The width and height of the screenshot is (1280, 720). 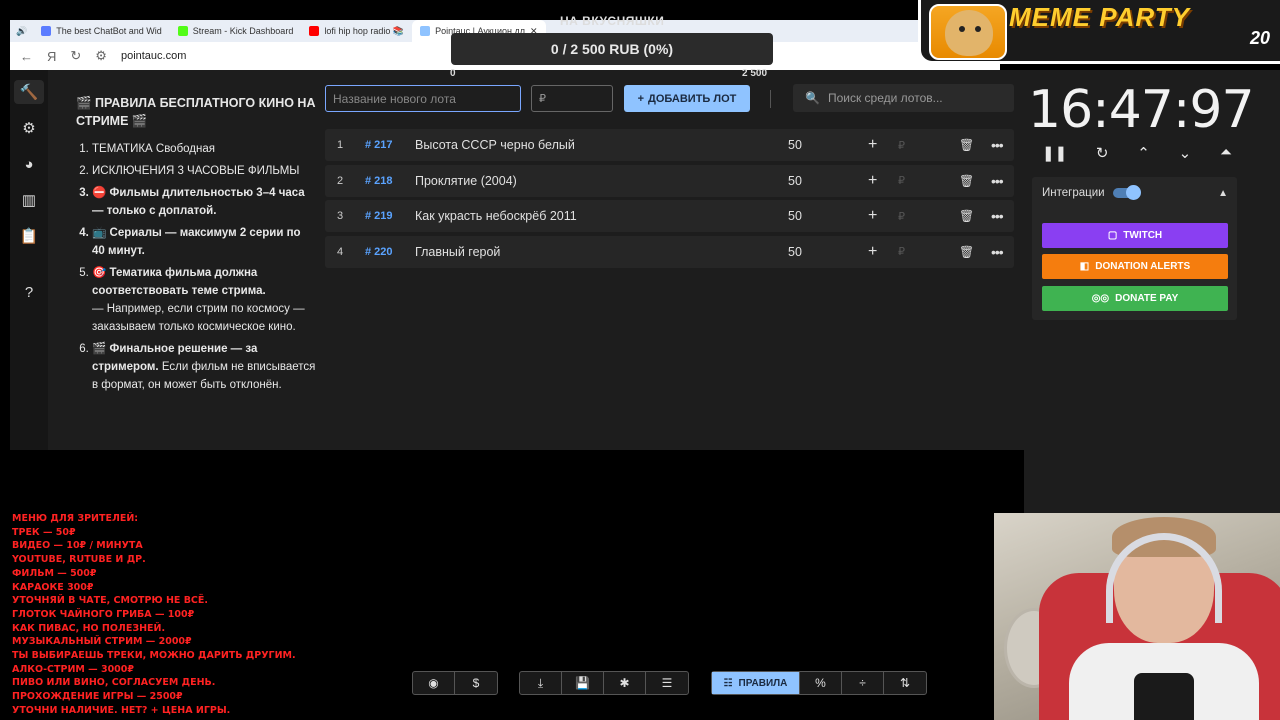 What do you see at coordinates (75, 56) in the screenshot?
I see `reload-icon: ↻` at bounding box center [75, 56].